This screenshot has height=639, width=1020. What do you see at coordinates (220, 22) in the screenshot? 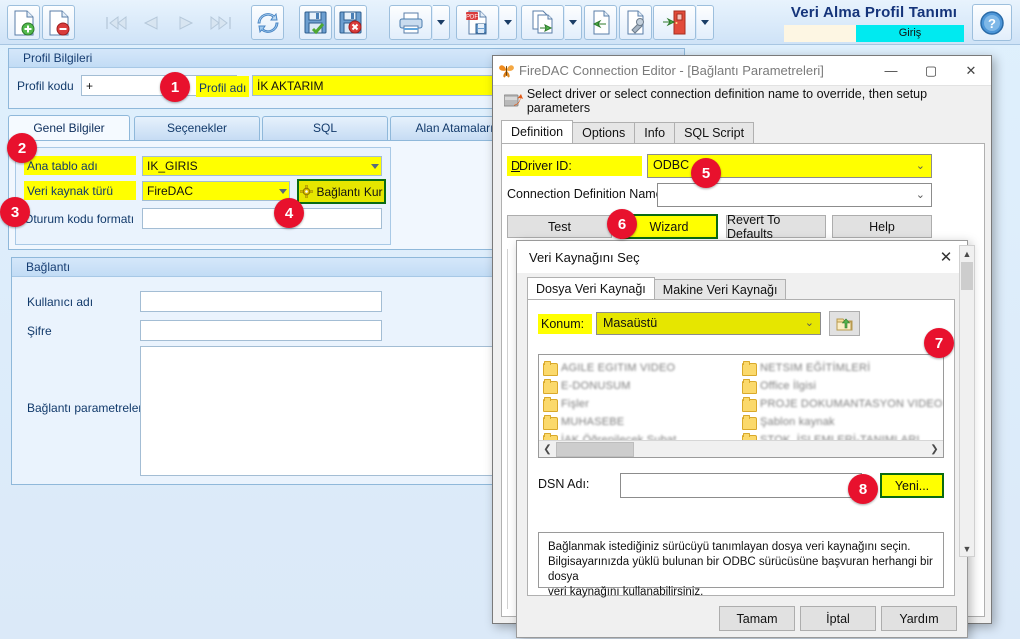
I see `last-record-button` at bounding box center [220, 22].